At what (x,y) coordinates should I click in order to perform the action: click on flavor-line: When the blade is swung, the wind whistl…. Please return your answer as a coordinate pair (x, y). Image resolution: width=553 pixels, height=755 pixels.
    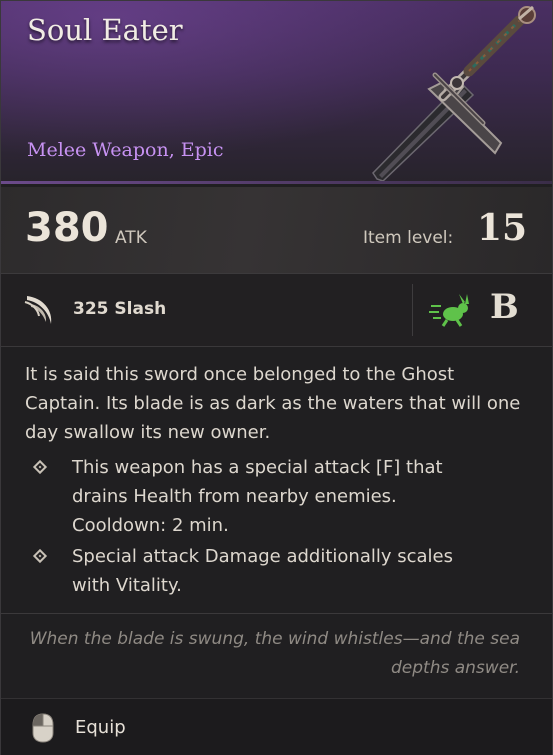
    Looking at the image, I should click on (274, 639).